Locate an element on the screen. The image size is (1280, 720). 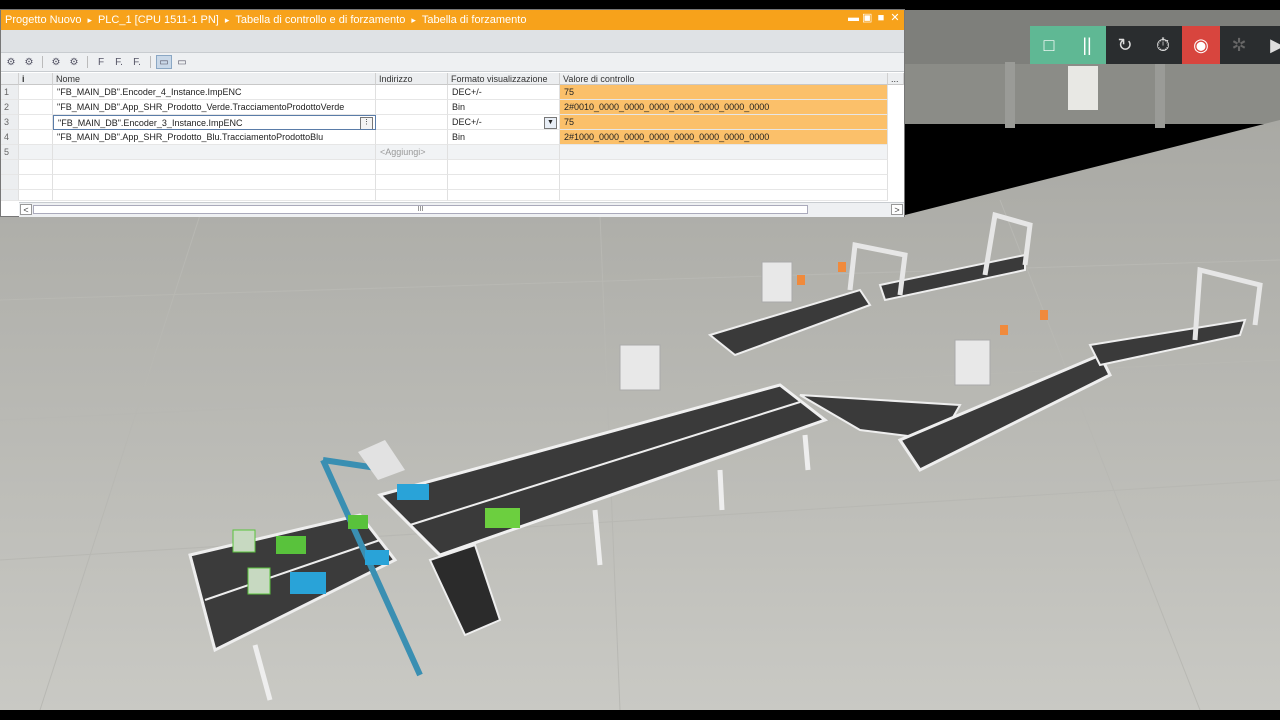
tag-browse-icon: ⋮ is located at coordinates (366, 123).